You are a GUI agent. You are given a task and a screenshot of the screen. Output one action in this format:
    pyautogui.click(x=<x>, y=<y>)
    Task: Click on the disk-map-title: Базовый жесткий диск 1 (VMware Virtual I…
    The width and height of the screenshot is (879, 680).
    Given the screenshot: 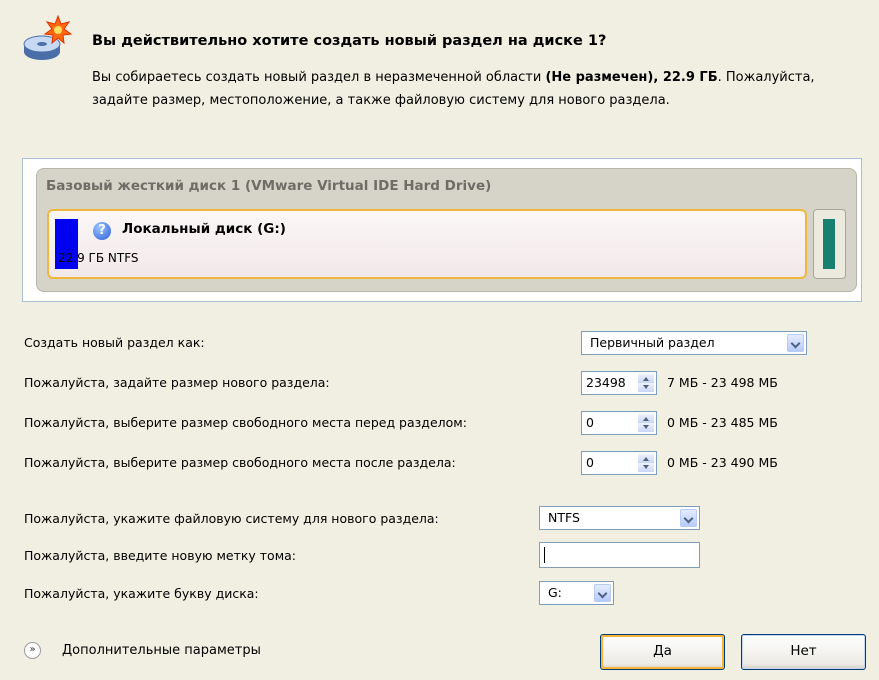 What is the action you would take?
    pyautogui.click(x=269, y=186)
    